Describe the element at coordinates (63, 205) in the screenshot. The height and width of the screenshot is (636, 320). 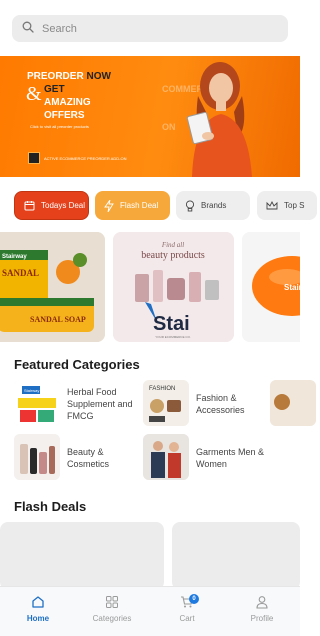
I see `tab-label: Todays Deal` at that location.